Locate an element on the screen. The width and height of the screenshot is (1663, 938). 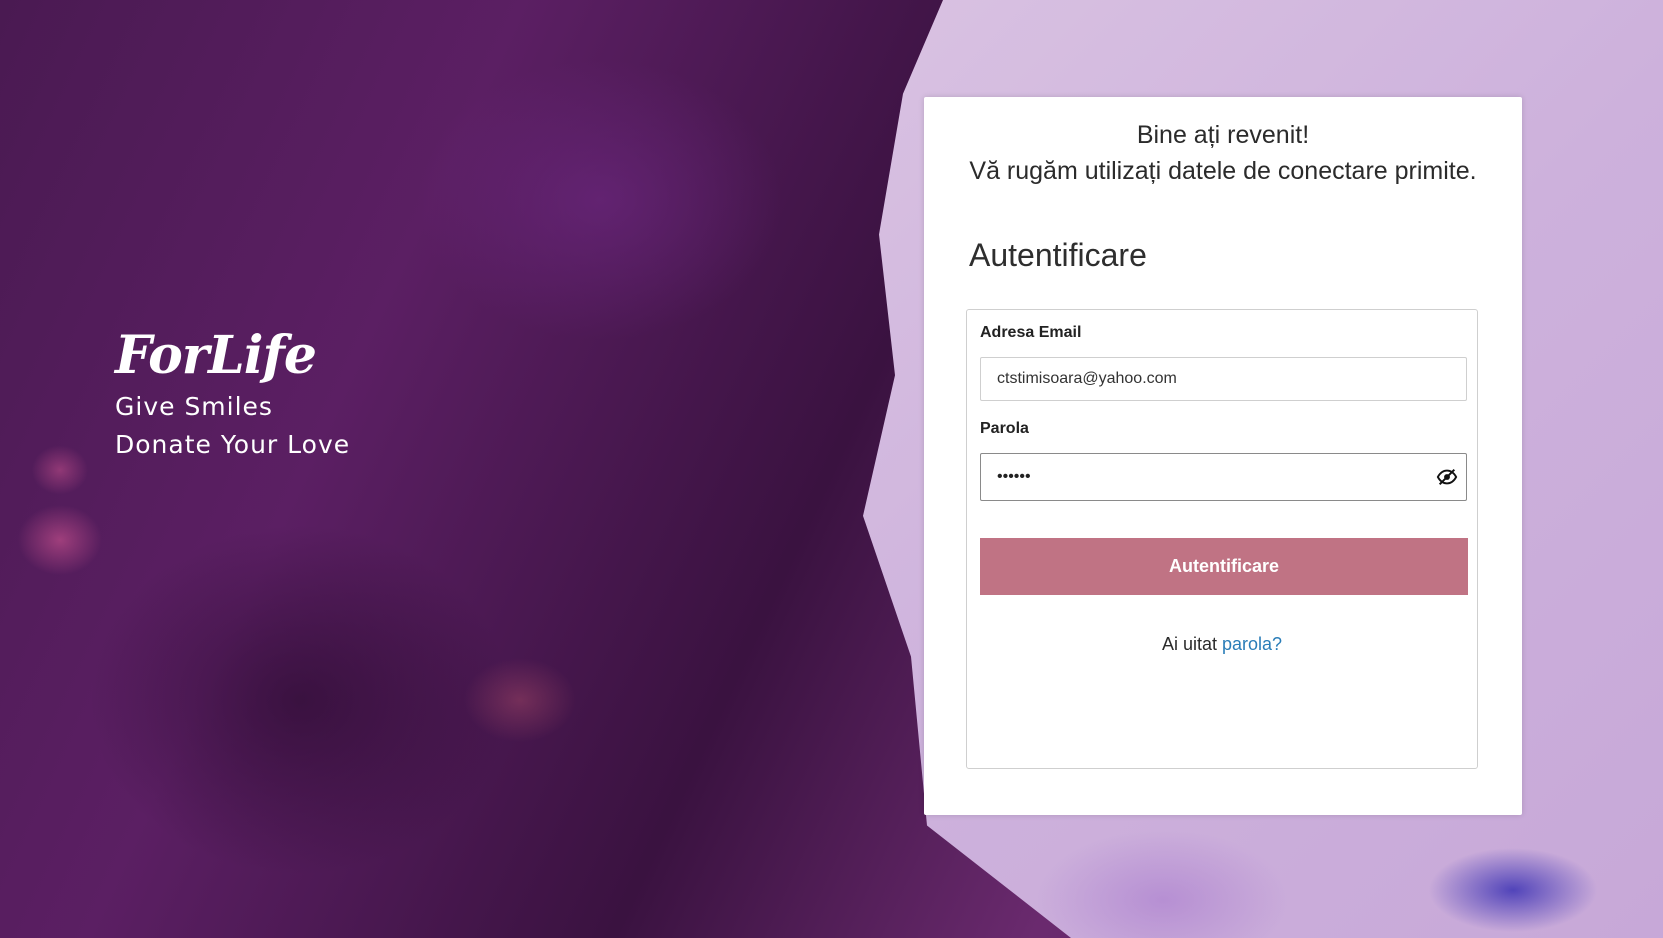
welcome-line-1: Bine ați revenit! is located at coordinates (1223, 135).